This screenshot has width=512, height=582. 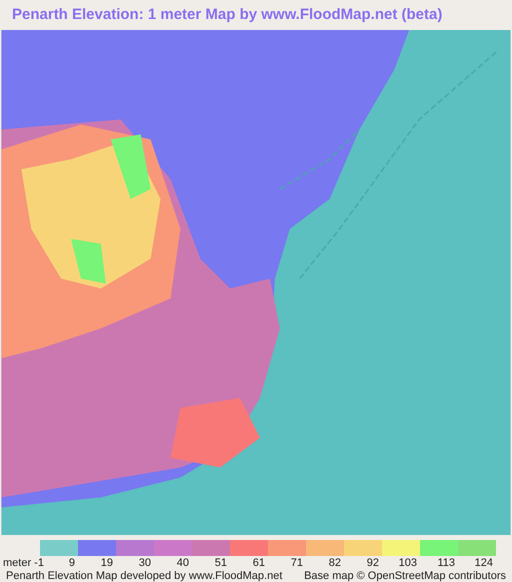 I want to click on footer-attribution: Base map © OpenStreetMap contributors, so click(x=405, y=576).